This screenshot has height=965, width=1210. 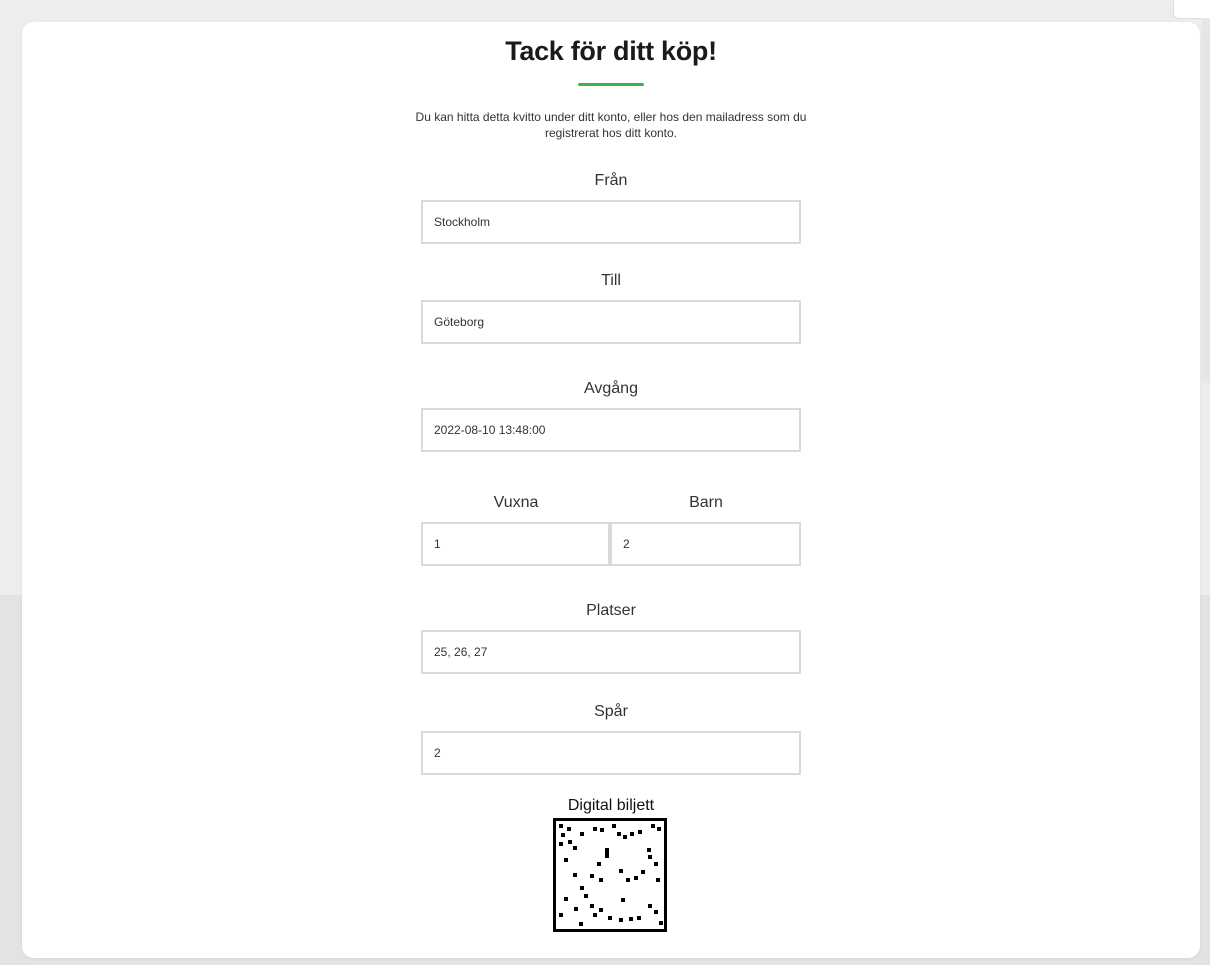 What do you see at coordinates (611, 652) in the screenshot?
I see `seats-field: 25, 26, 27` at bounding box center [611, 652].